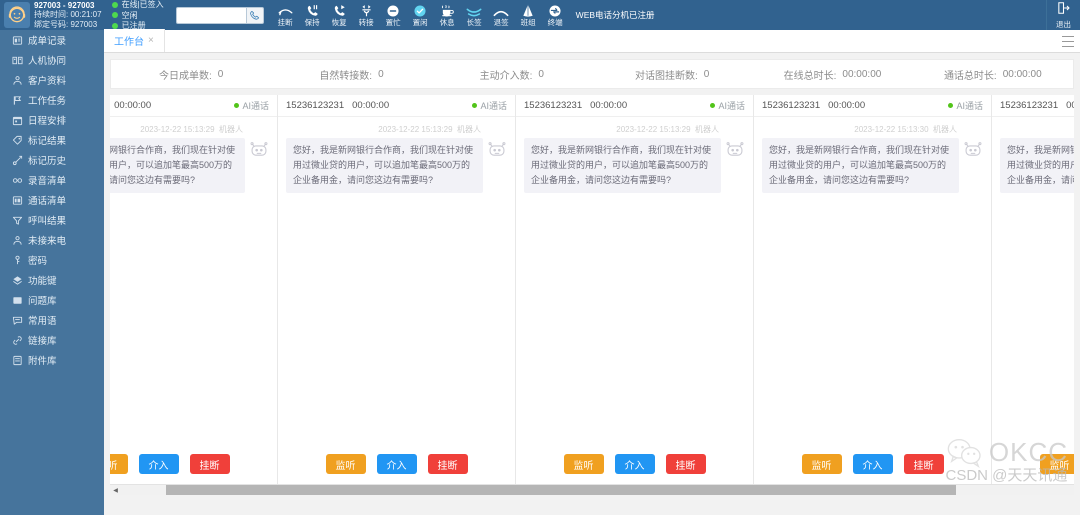 The width and height of the screenshot is (1080, 515). I want to click on tool-terminal-button: 终端, so click(555, 15).